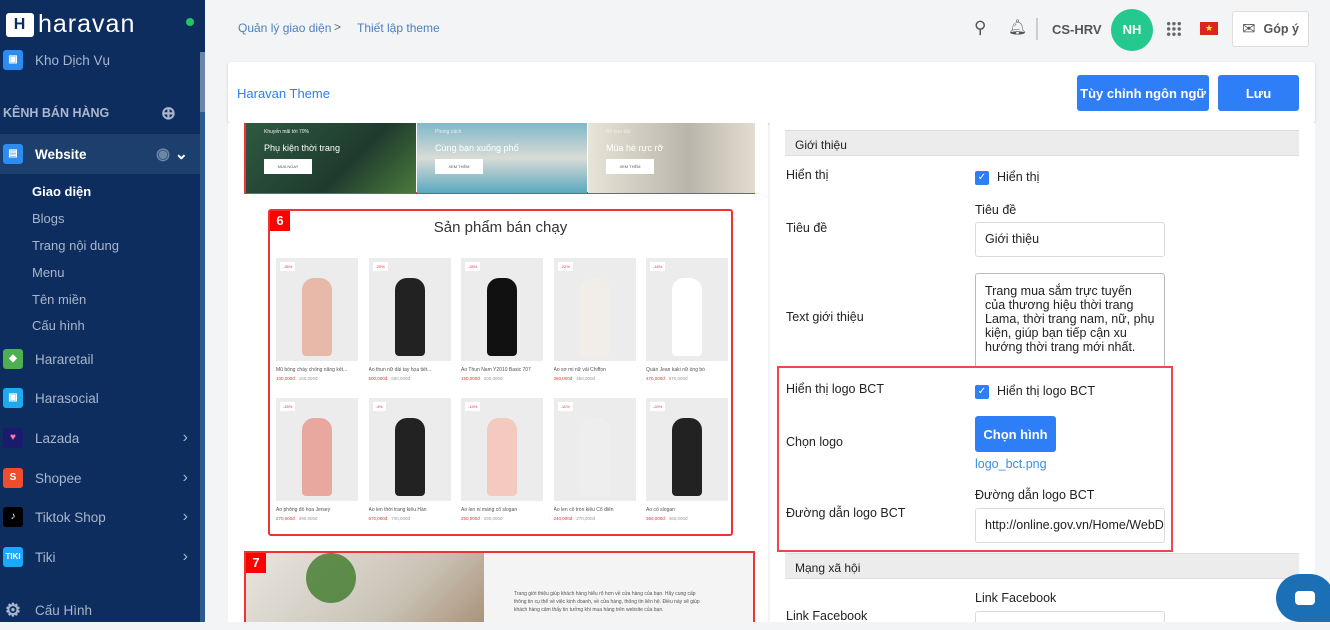 The image size is (1330, 630). What do you see at coordinates (398, 28) in the screenshot?
I see `breadcrumb-theme-settings: Thiết lập theme` at bounding box center [398, 28].